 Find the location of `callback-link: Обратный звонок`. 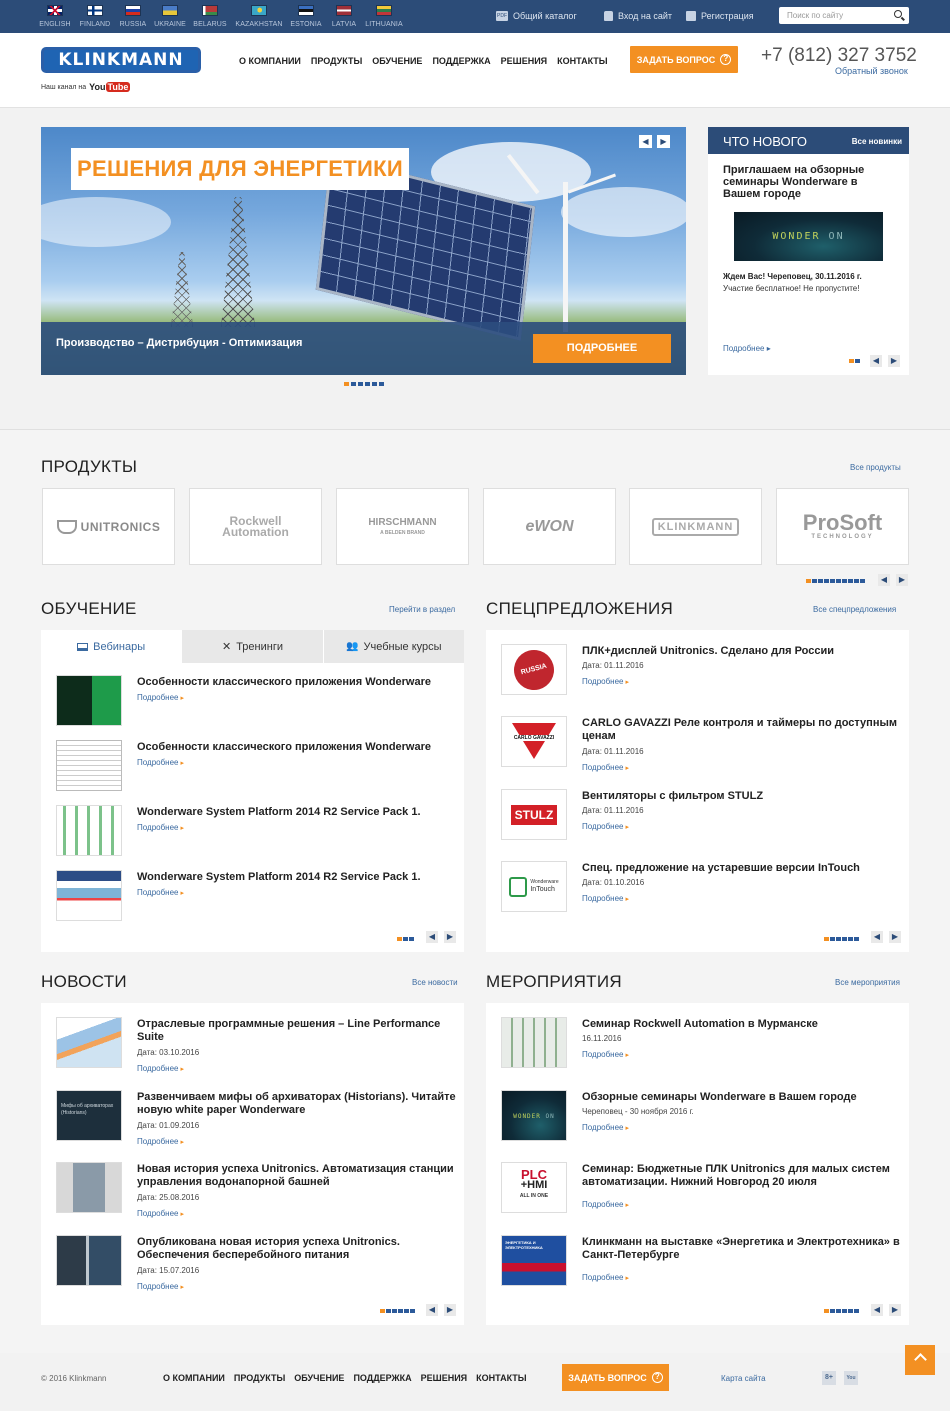

callback-link: Обратный звонок is located at coordinates (871, 71).